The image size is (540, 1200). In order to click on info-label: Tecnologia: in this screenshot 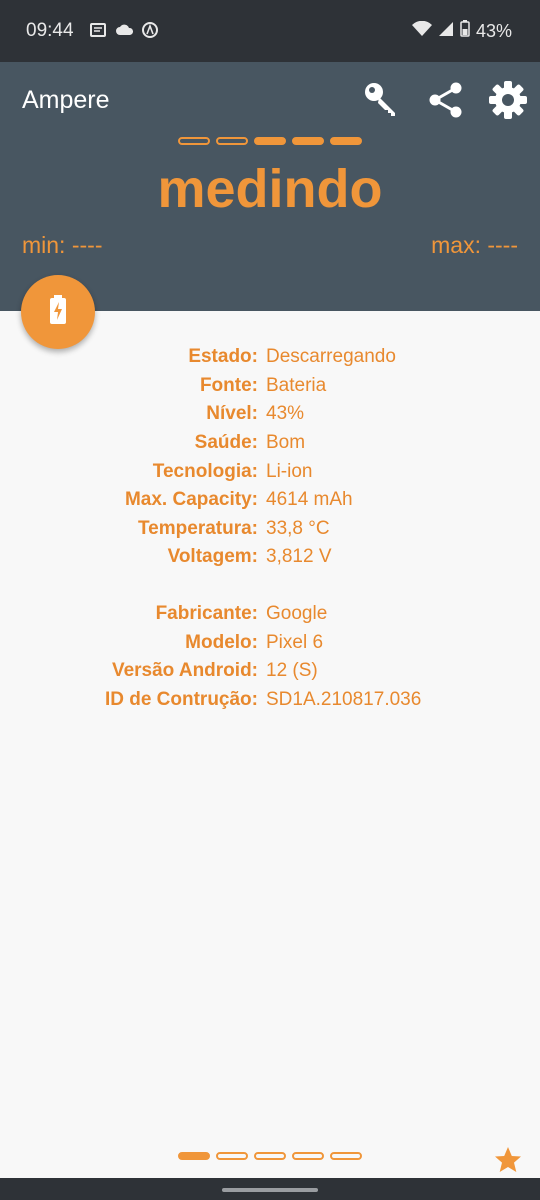, I will do `click(205, 471)`.